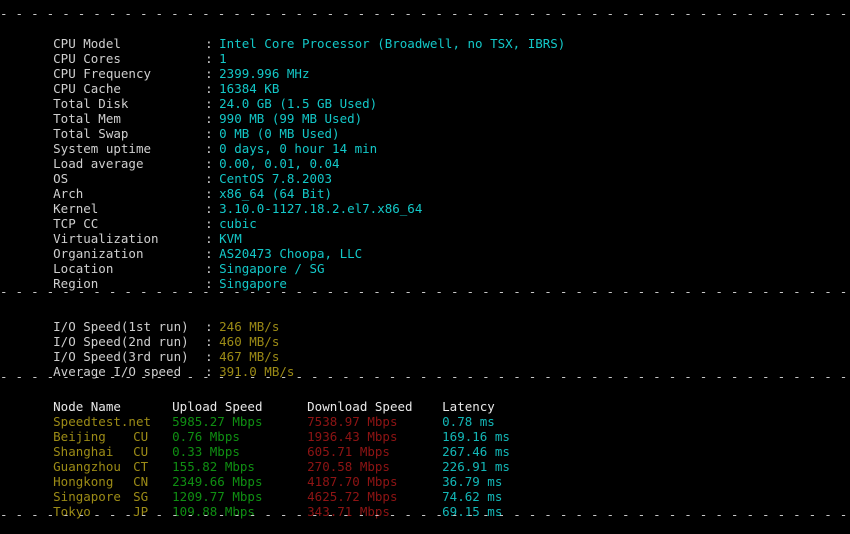 The width and height of the screenshot is (850, 534). I want to click on info-label: Virtualization, so click(106, 238).